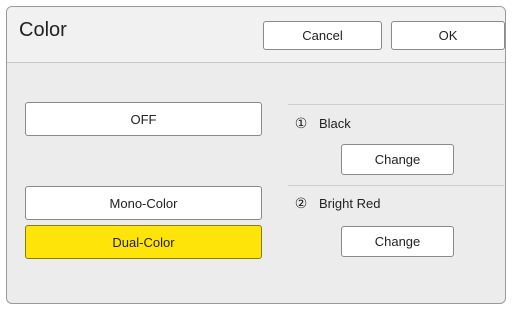 This screenshot has width=514, height=310. Describe the element at coordinates (143, 119) in the screenshot. I see `off-button: OFF` at that location.